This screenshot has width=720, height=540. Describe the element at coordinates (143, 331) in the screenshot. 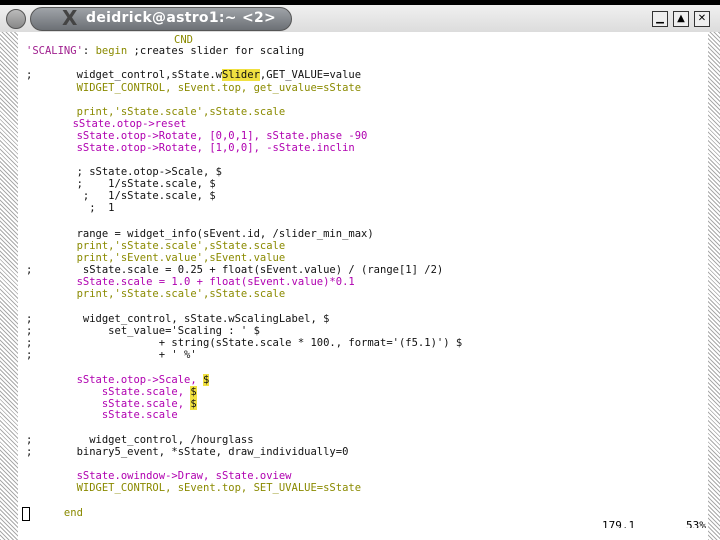

I see `code-line: ; set_value='Scaling : ' $` at that location.